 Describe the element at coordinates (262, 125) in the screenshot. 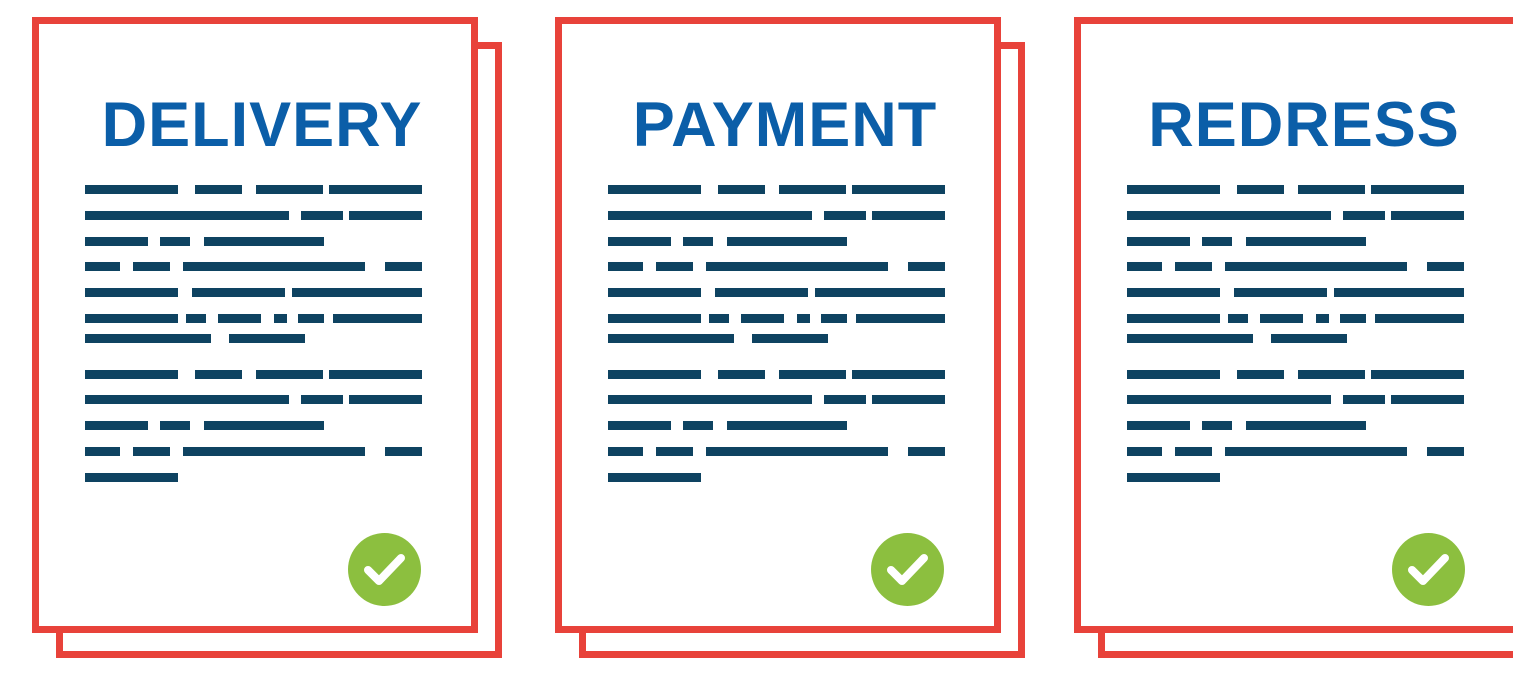

I see `document-title: DELIVERY` at that location.